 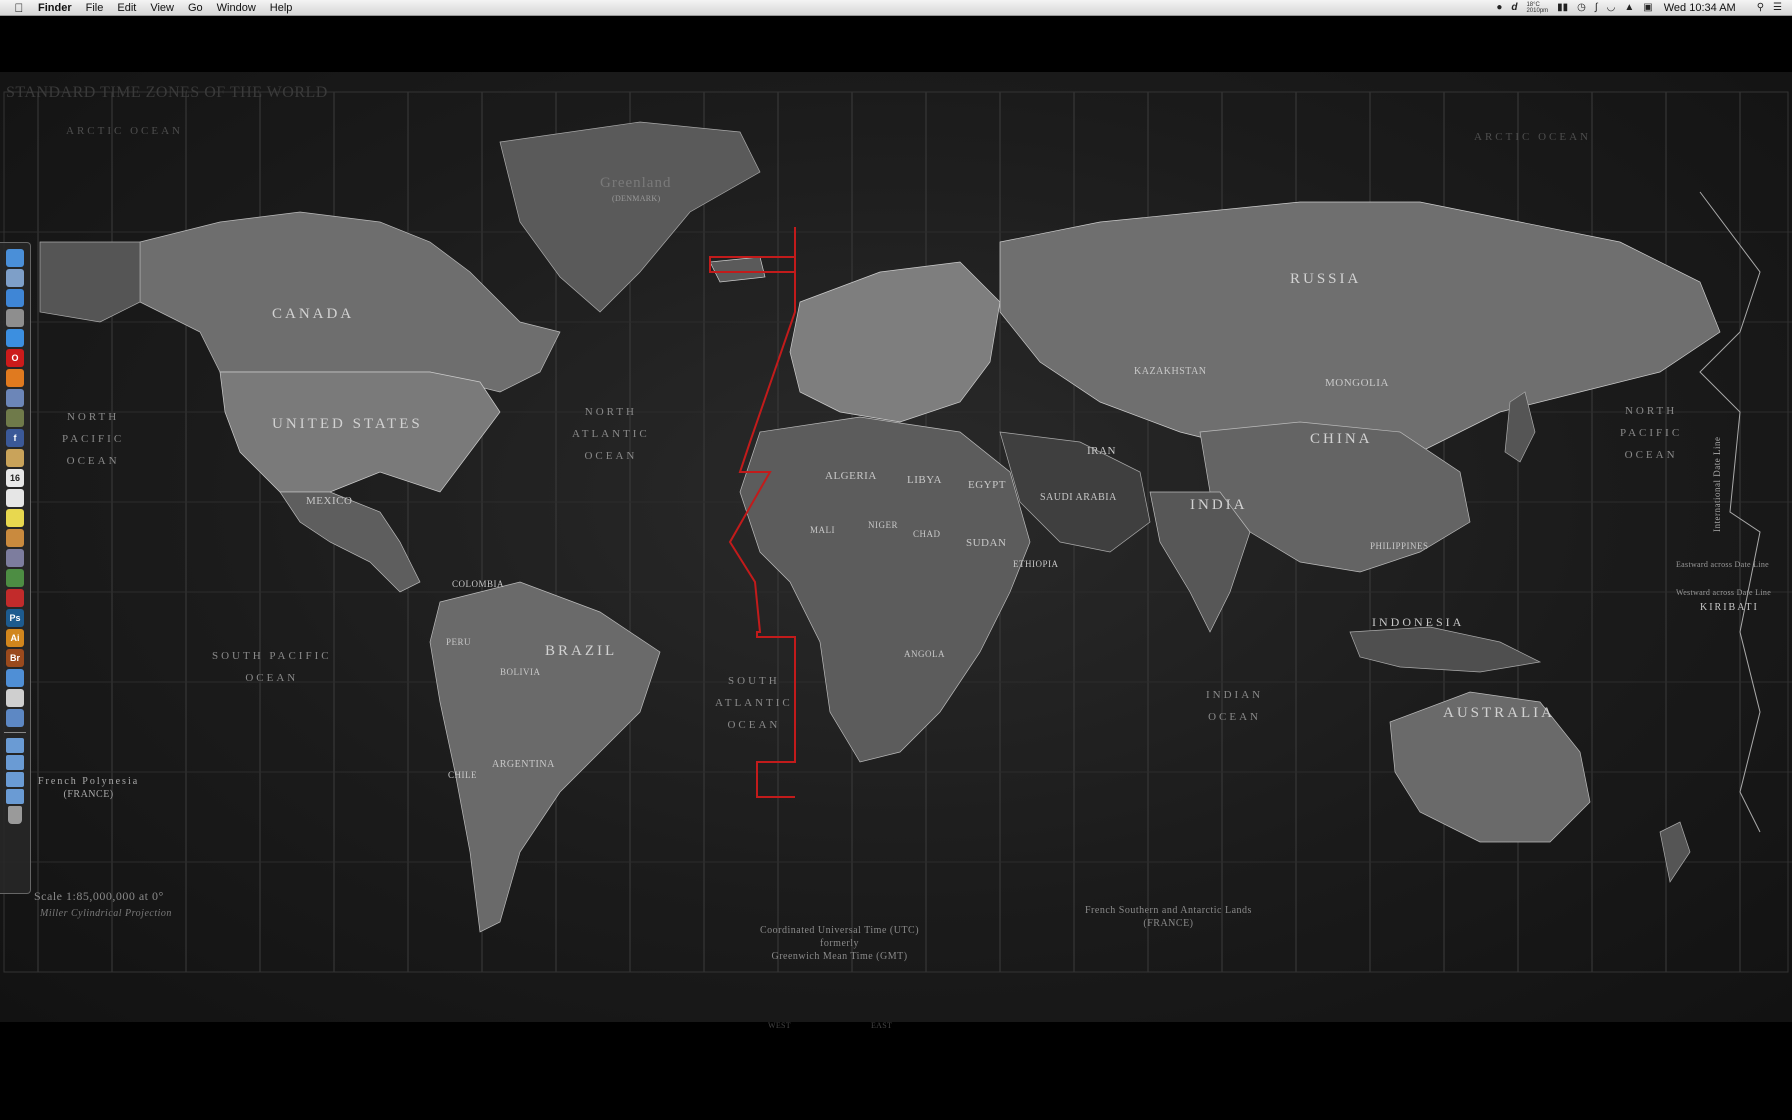 What do you see at coordinates (924, 480) in the screenshot?
I see `label-libya: LIBYA` at bounding box center [924, 480].